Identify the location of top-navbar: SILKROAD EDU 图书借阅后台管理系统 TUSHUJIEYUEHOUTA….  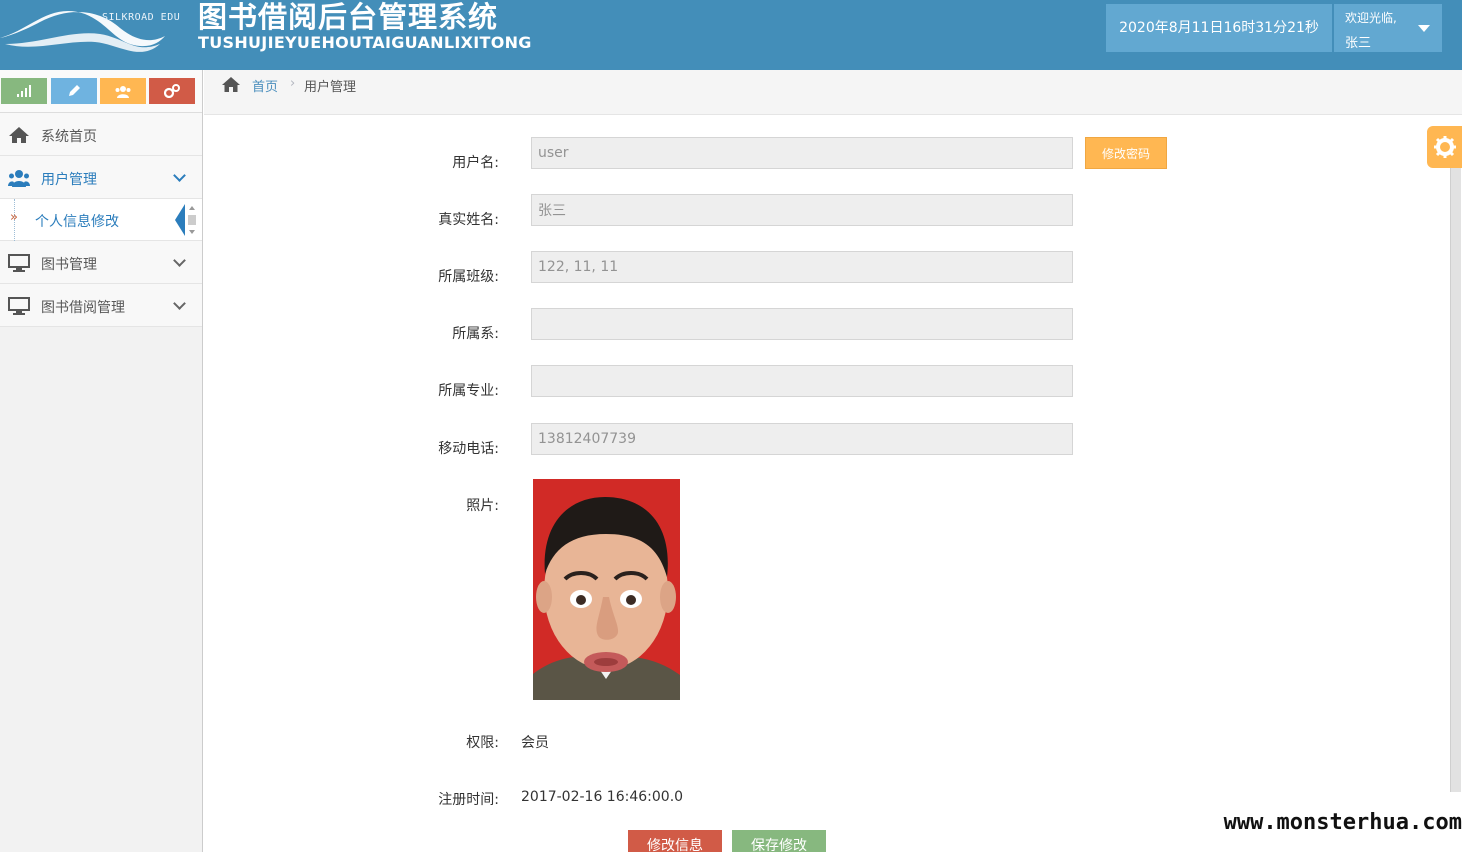
(731, 35).